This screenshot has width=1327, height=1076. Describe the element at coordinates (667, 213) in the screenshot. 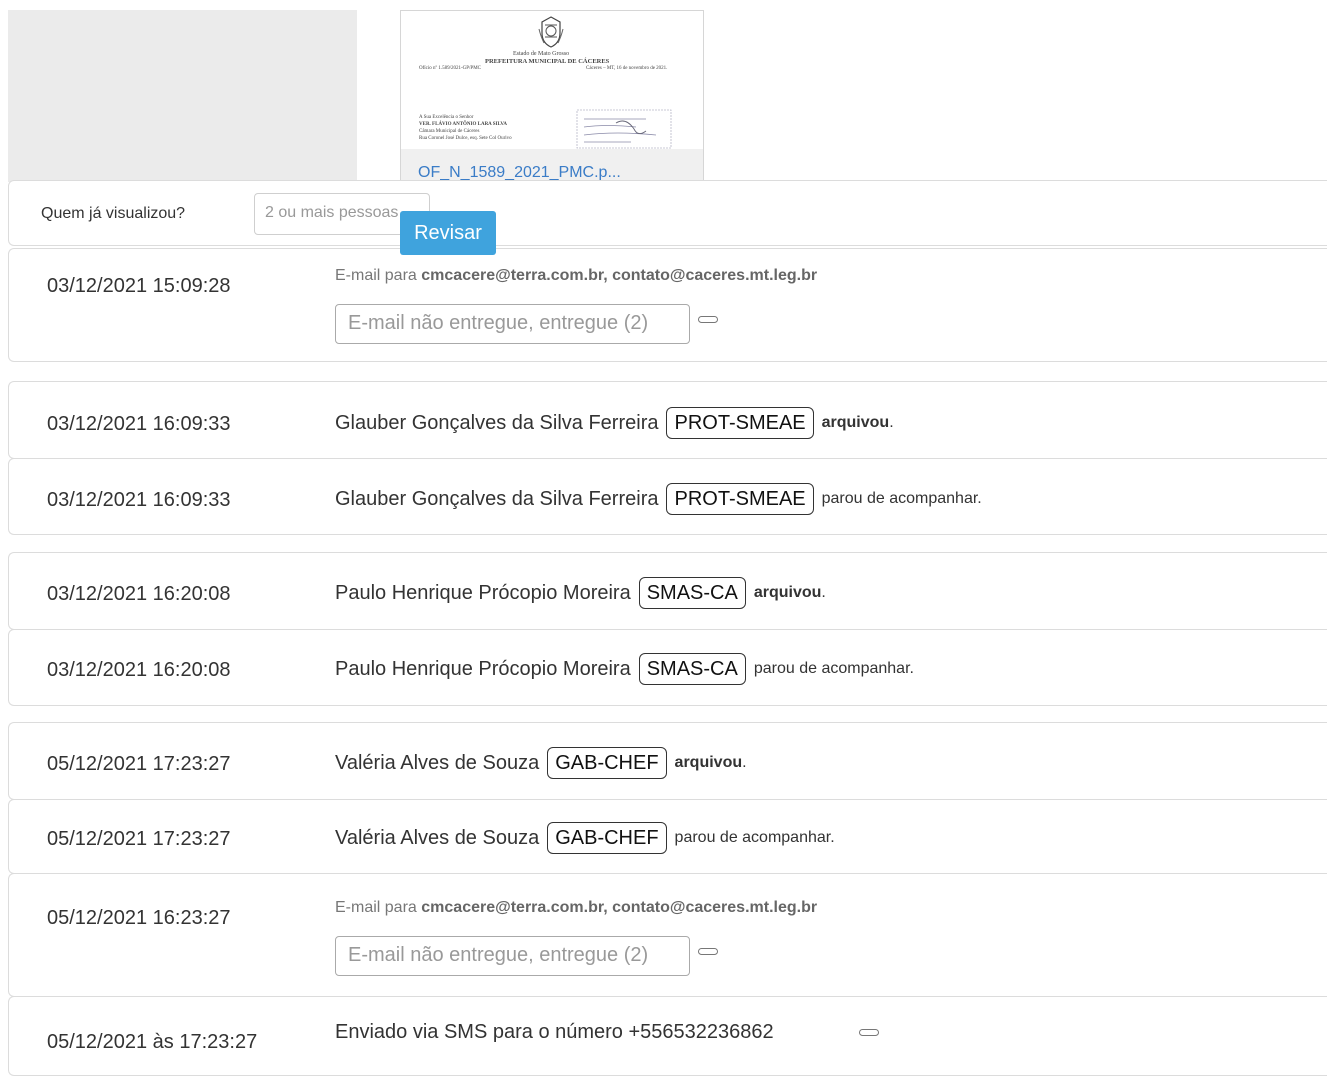

I see `viewers-row: Quem já visualizou? 2 ou mais pessoas` at that location.